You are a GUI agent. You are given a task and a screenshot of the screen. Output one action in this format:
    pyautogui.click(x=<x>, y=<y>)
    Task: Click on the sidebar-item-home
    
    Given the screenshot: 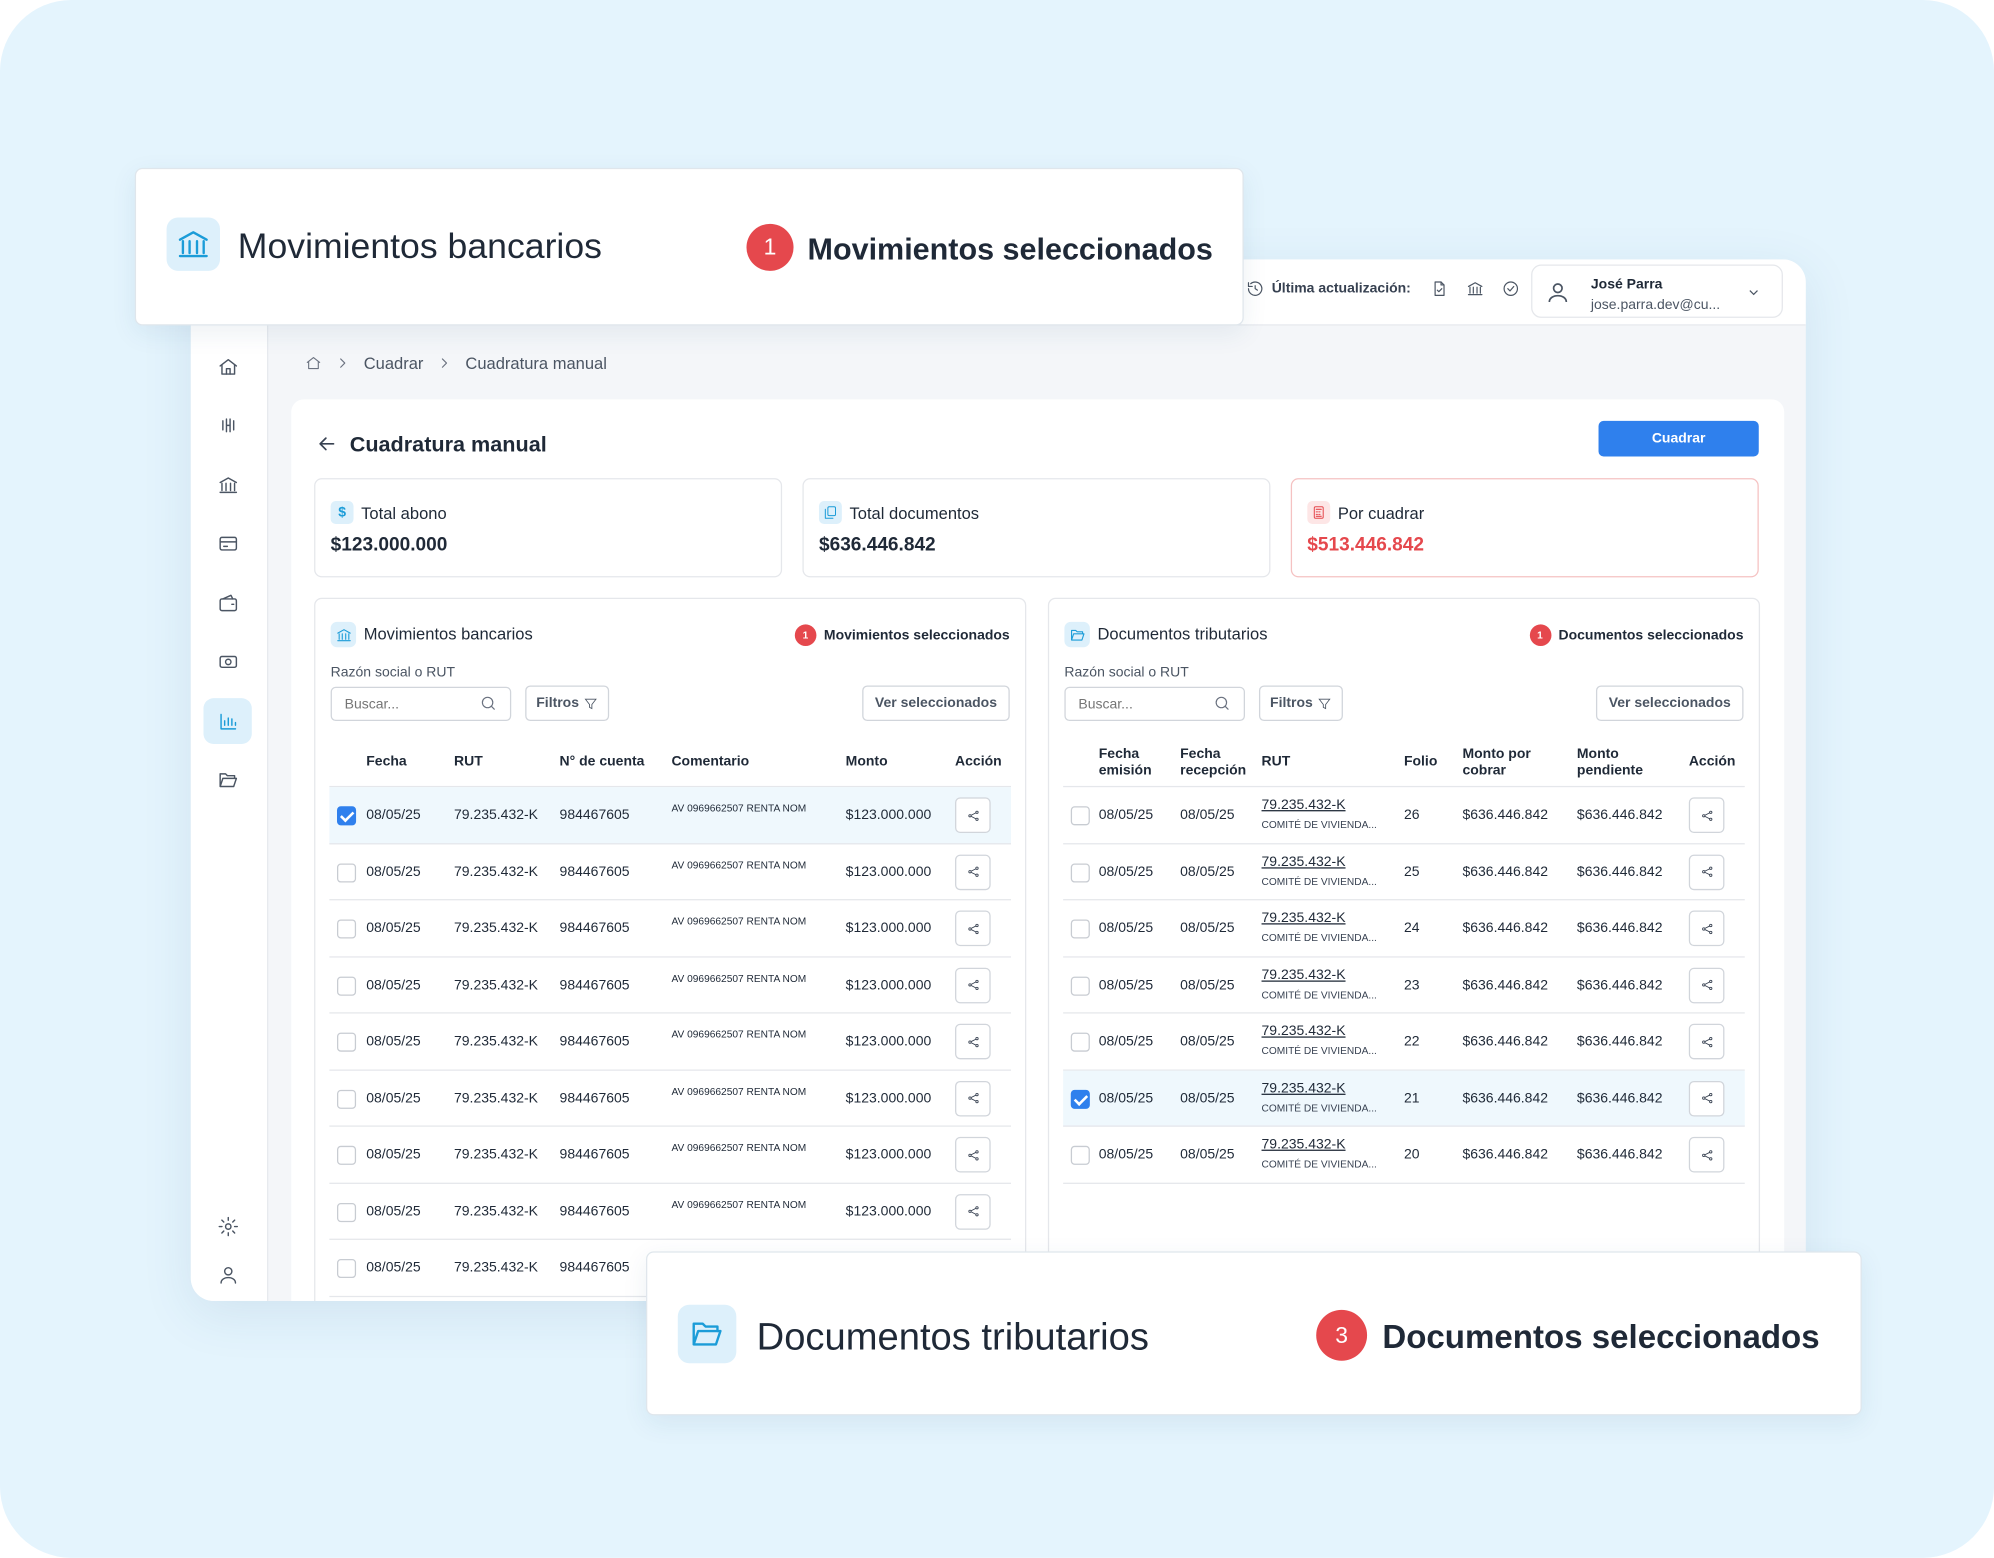 What is the action you would take?
    pyautogui.click(x=227, y=366)
    